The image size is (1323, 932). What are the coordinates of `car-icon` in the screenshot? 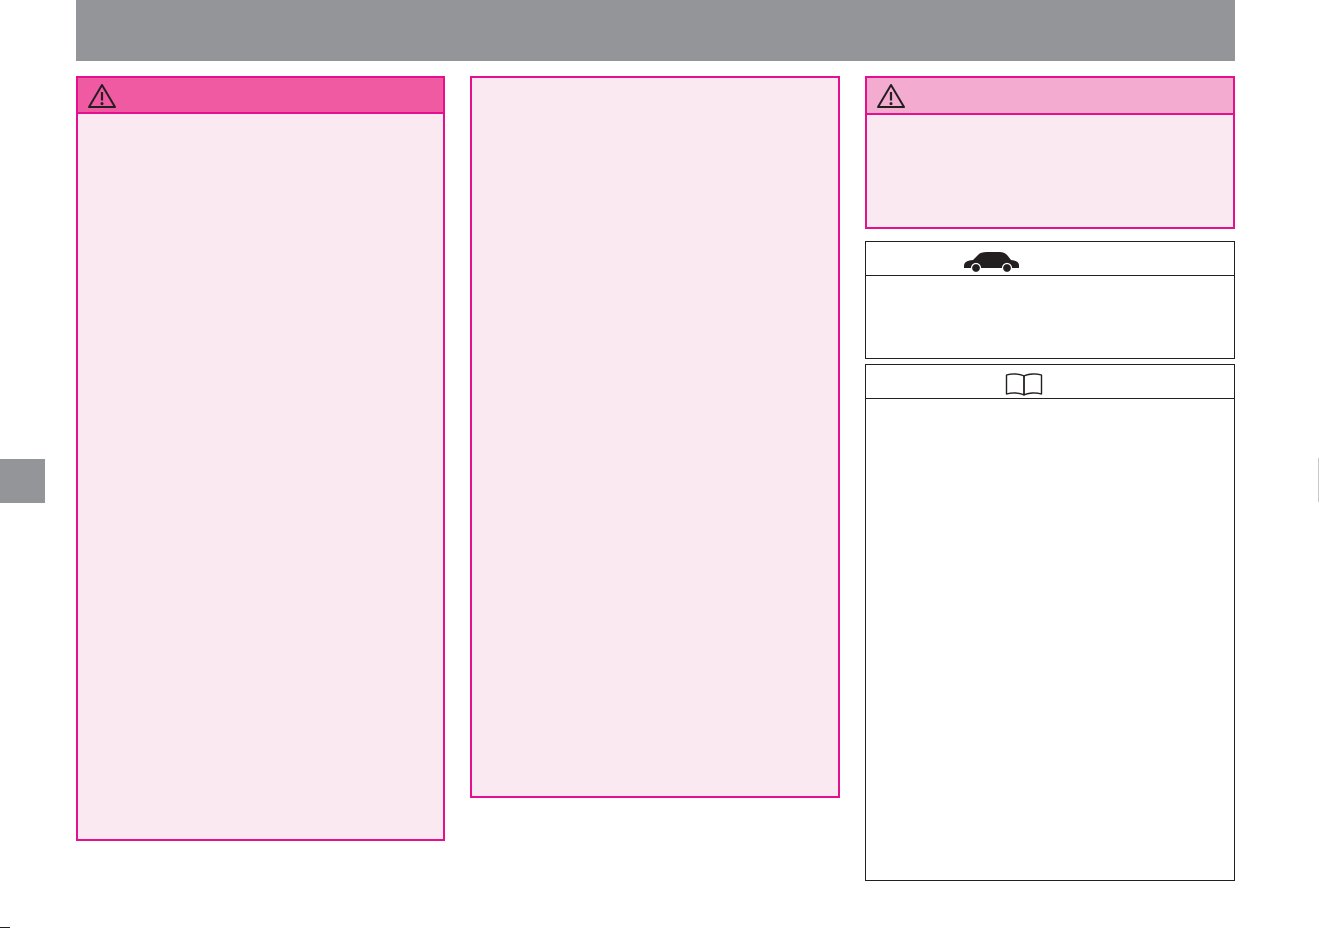 It's located at (991, 262).